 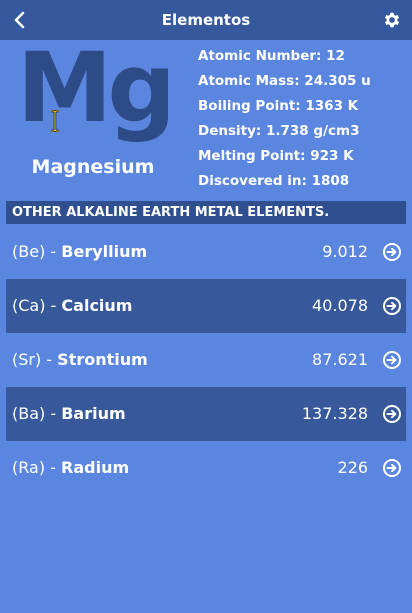 What do you see at coordinates (337, 81) in the screenshot?
I see `property-value: 24.305 u` at bounding box center [337, 81].